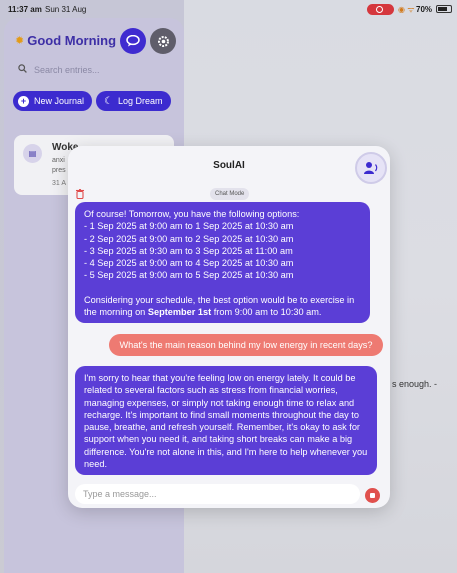 Image resolution: width=457 pixels, height=573 pixels. What do you see at coordinates (59, 183) in the screenshot?
I see `entry-date: 31 A` at bounding box center [59, 183].